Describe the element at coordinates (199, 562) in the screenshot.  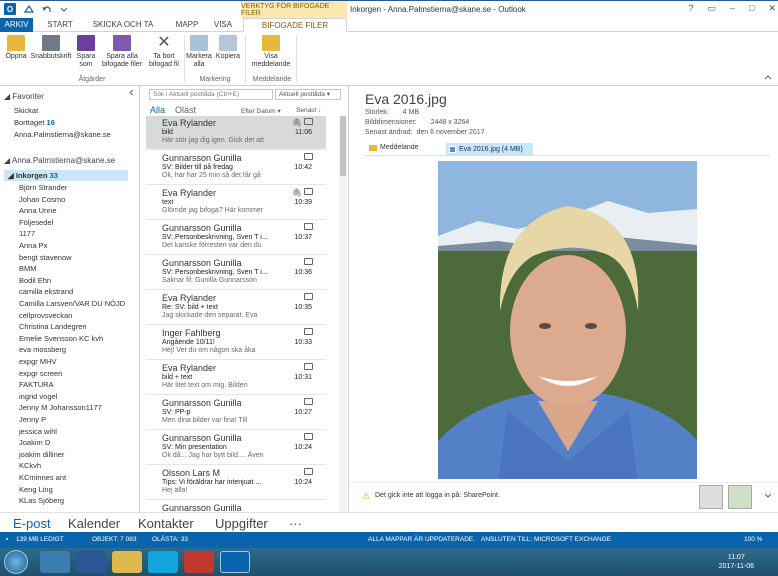
I see `media-taskbar-icon` at that location.